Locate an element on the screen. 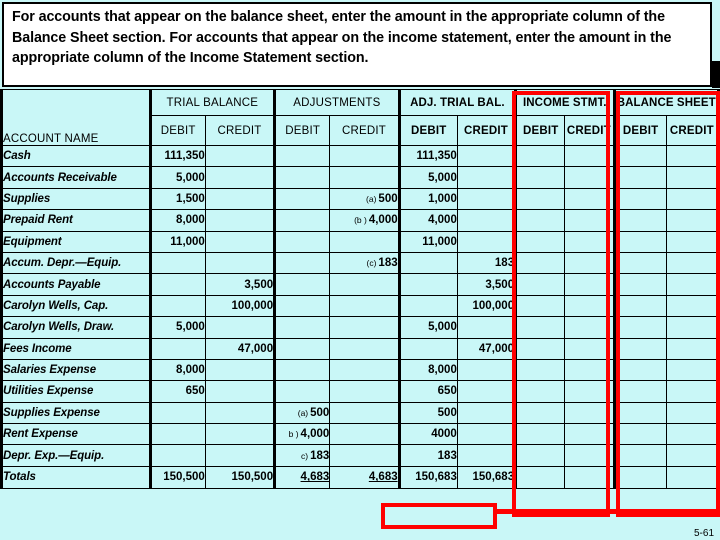  account-name-cell: Prepaid Rent is located at coordinates (75, 220).